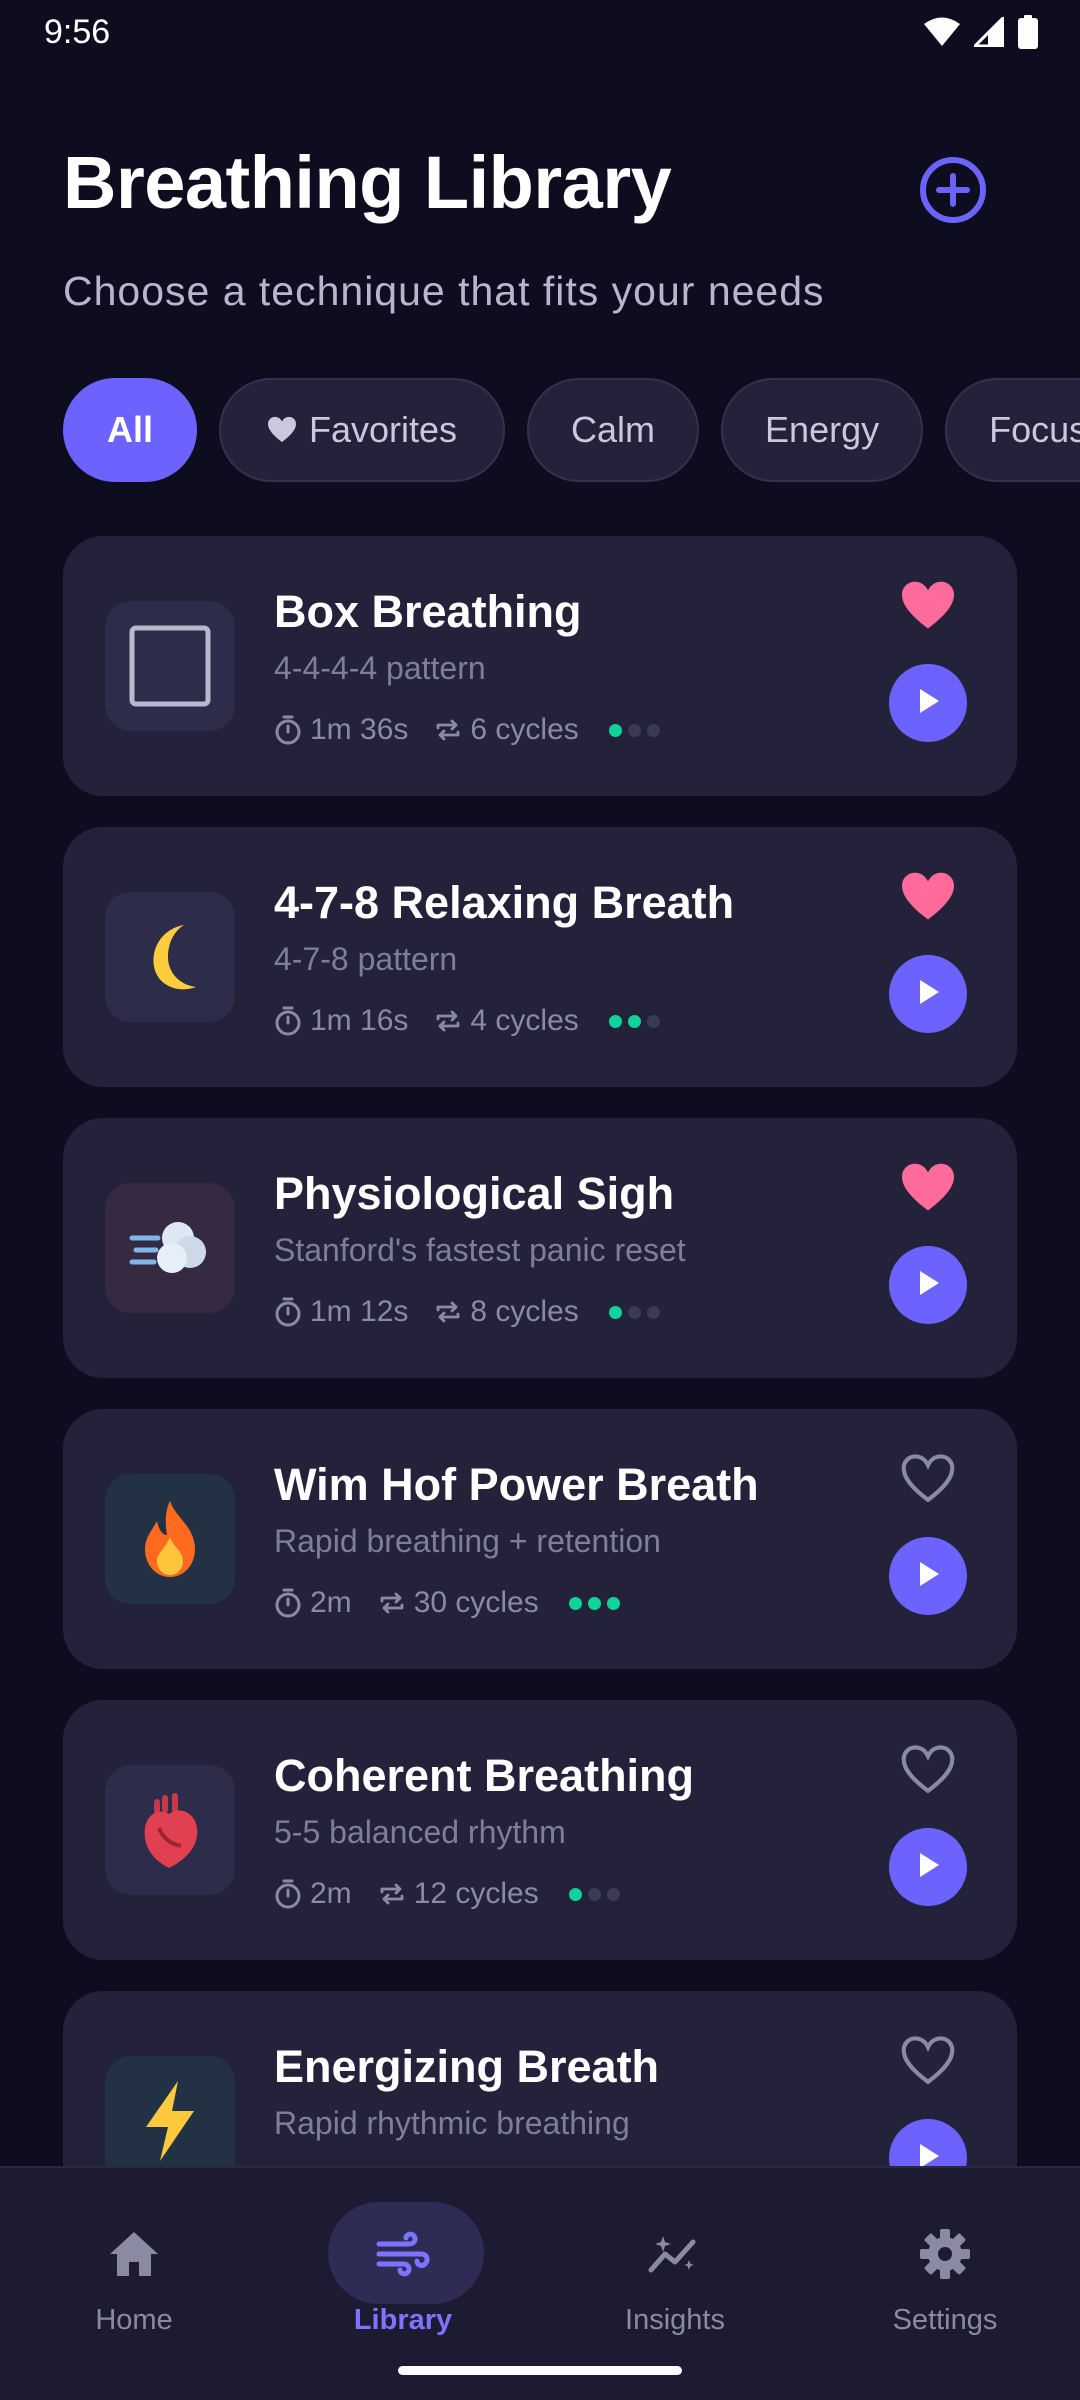  Describe the element at coordinates (467, 2066) in the screenshot. I see `technique-title: Energizing Breath` at that location.